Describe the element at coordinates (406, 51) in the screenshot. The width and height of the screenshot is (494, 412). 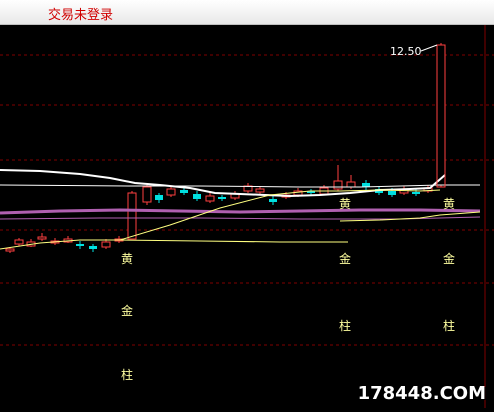
I see `price-label: 12.50` at that location.